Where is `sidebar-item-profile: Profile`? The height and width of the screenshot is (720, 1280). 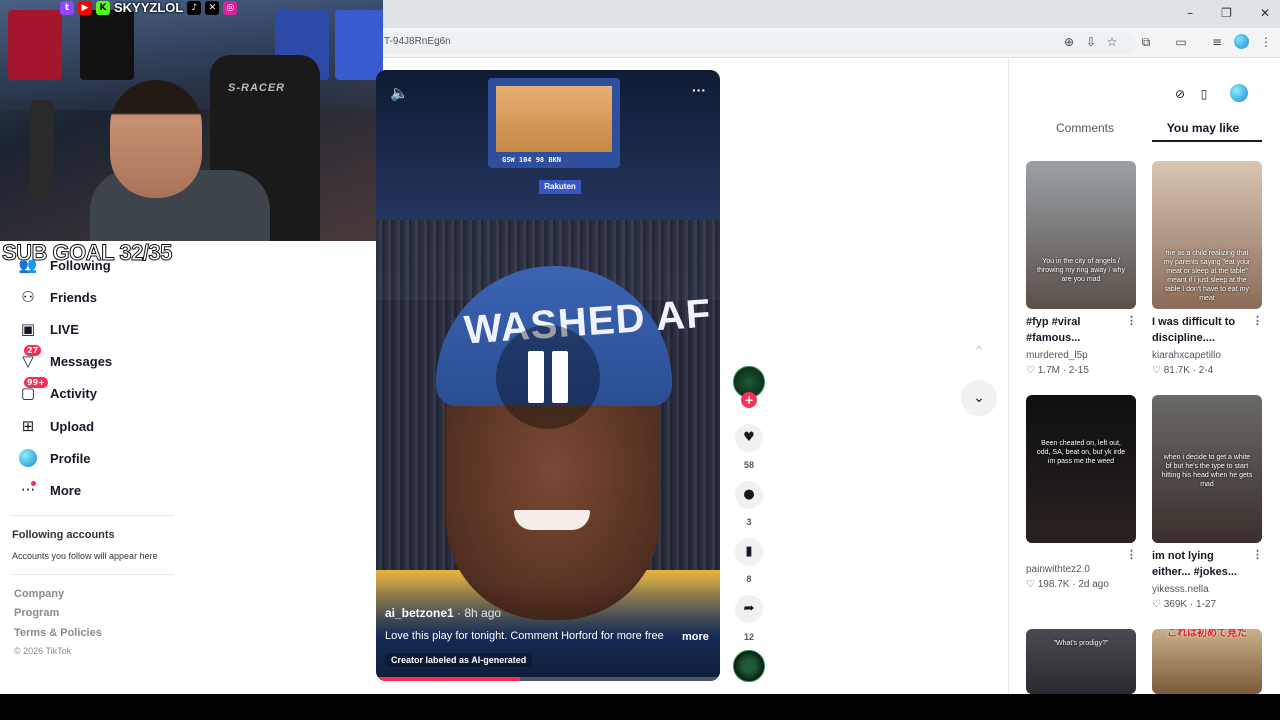 sidebar-item-profile: Profile is located at coordinates (54, 458).